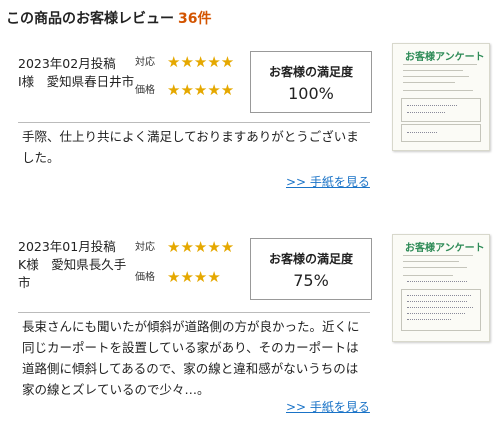 The height and width of the screenshot is (435, 500). I want to click on satisfaction-value: 75%, so click(311, 280).